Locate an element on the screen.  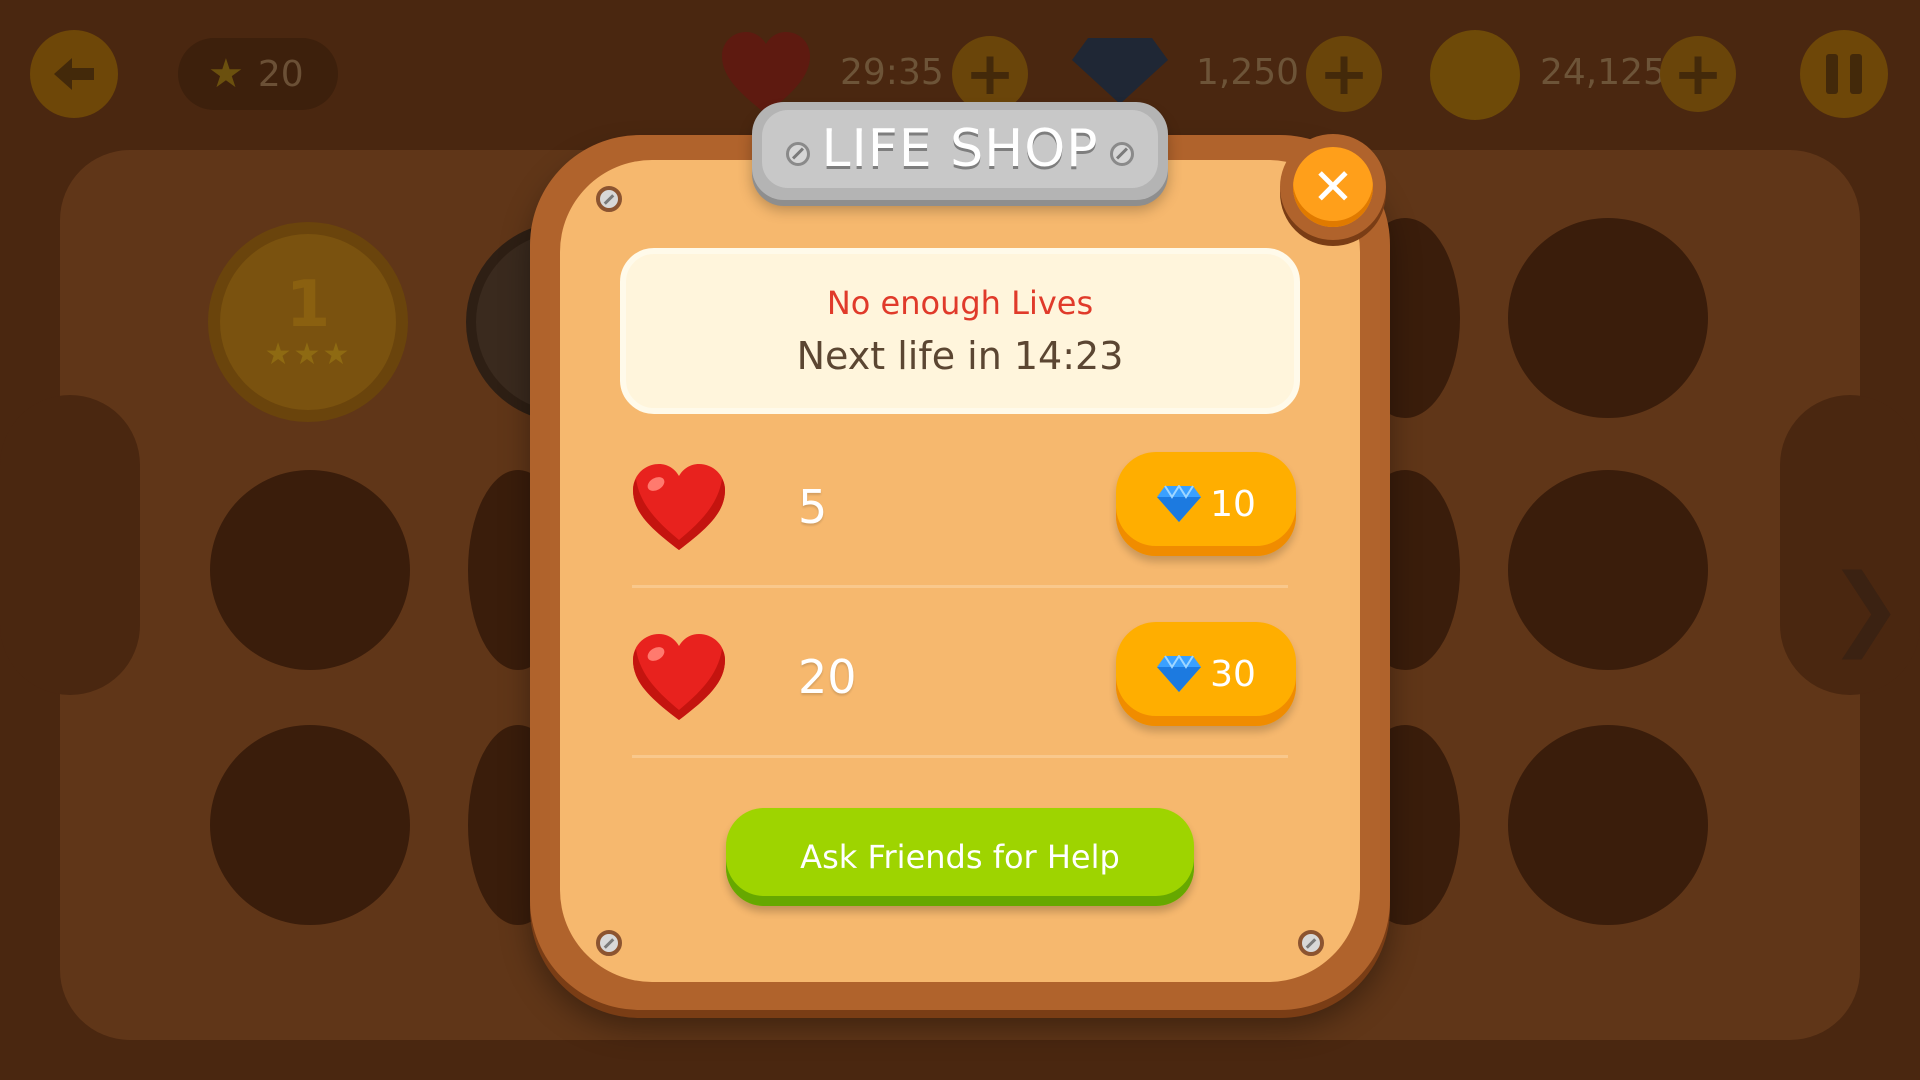
modal-title: LIFE SHOP is located at coordinates (960, 149).